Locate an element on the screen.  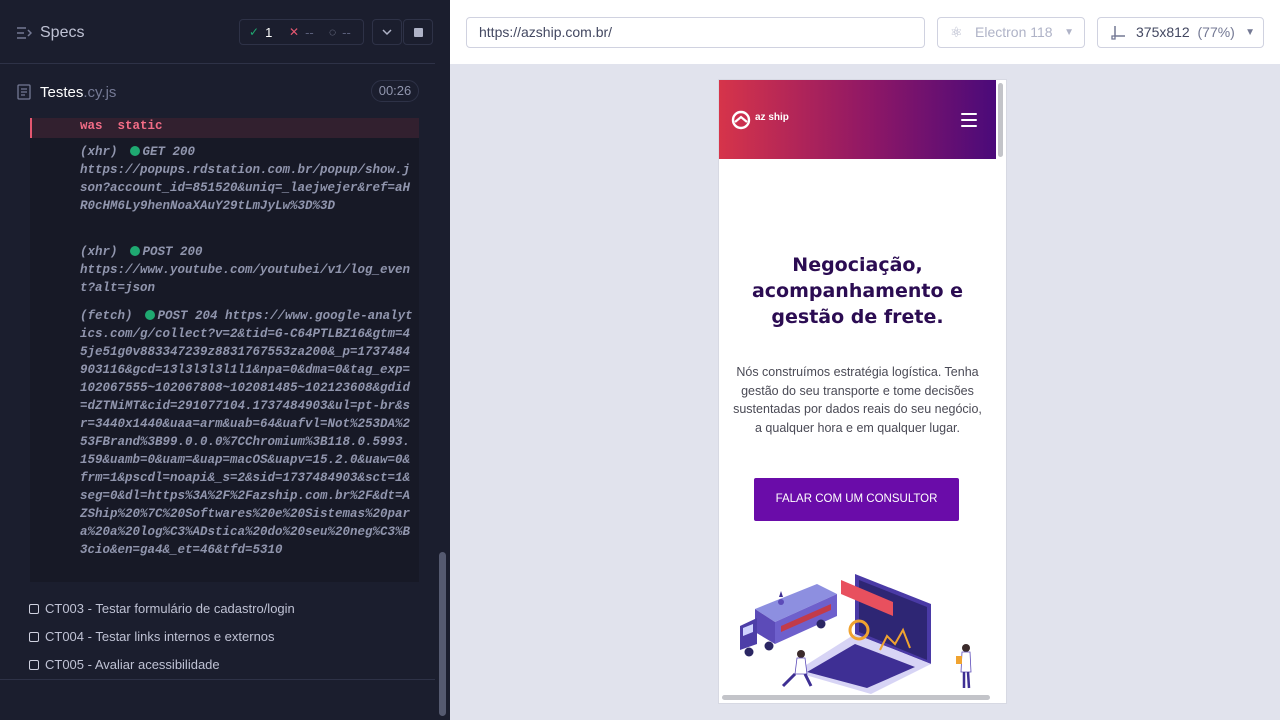
logistics-illustration is located at coordinates (856, 634).